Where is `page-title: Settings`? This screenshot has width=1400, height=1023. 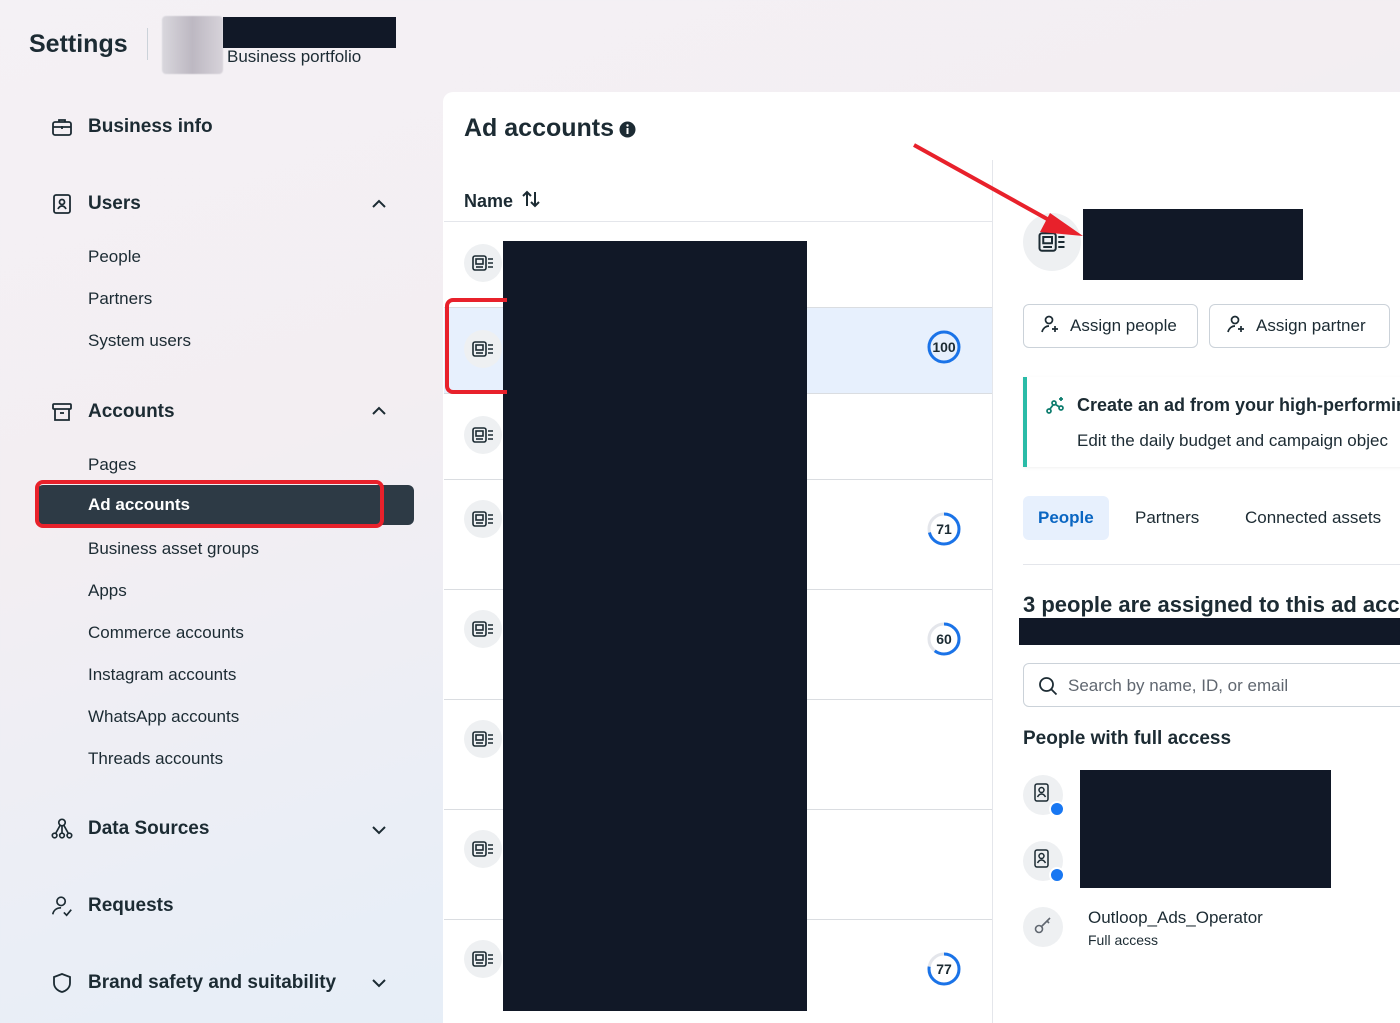 page-title: Settings is located at coordinates (78, 44).